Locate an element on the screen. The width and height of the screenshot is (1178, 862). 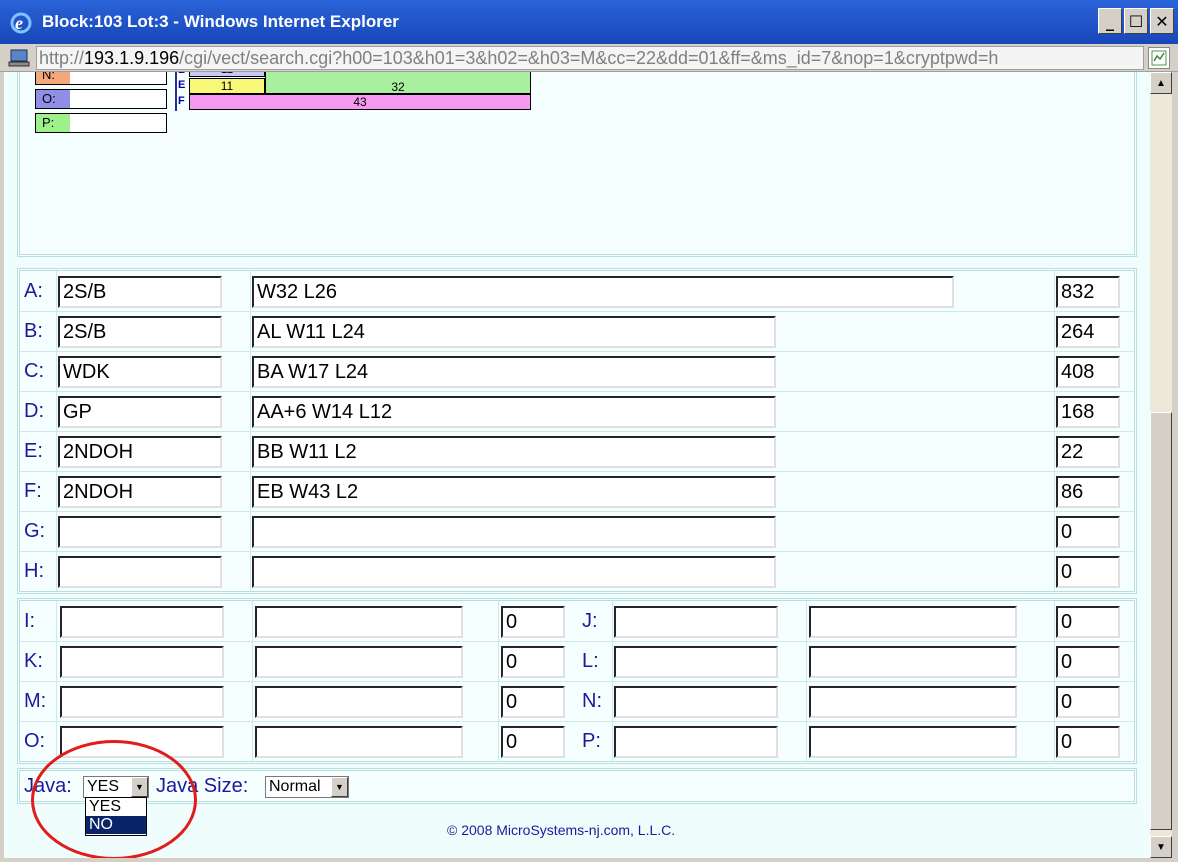
row-label: N: is located at coordinates (592, 701).